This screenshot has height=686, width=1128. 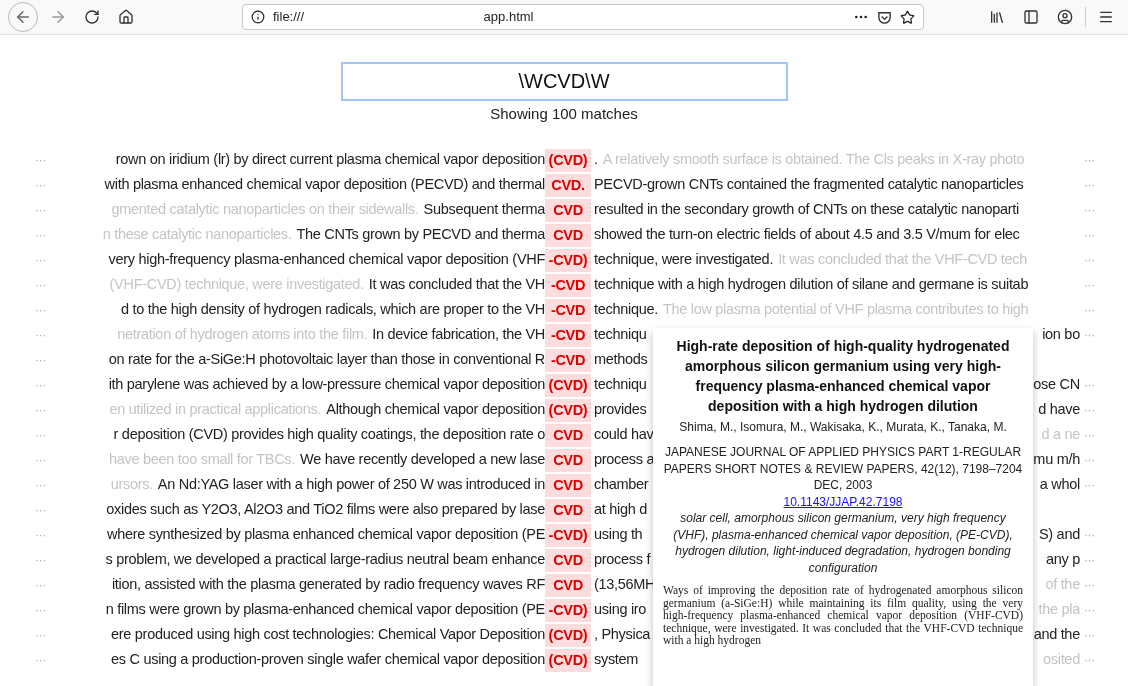 I want to click on context-text: (13,56MH, so click(x=625, y=585).